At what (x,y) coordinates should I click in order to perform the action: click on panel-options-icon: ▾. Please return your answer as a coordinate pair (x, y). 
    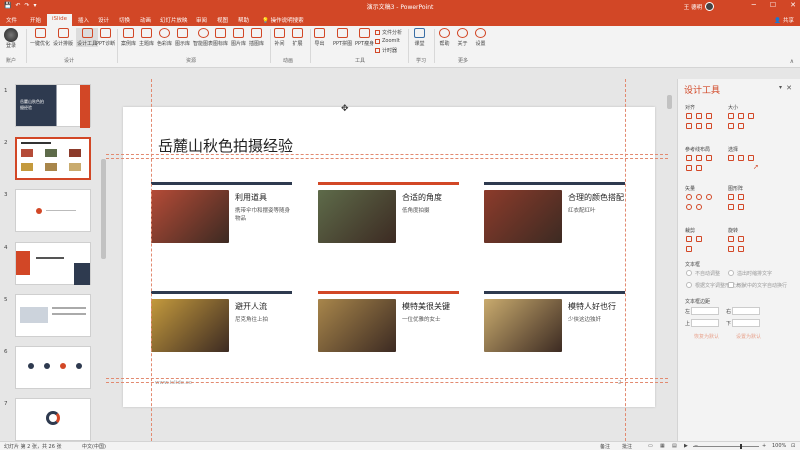
    Looking at the image, I should click on (780, 87).